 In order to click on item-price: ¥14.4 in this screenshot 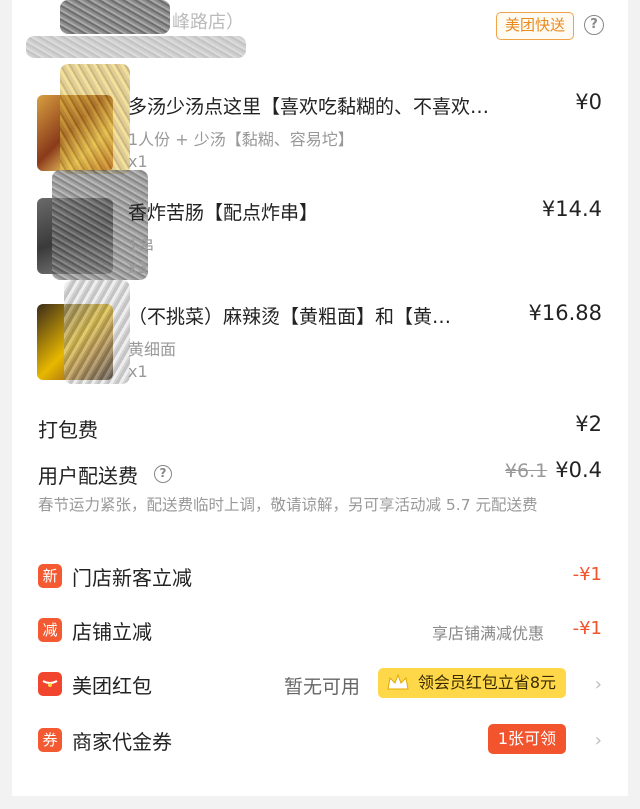, I will do `click(571, 209)`.